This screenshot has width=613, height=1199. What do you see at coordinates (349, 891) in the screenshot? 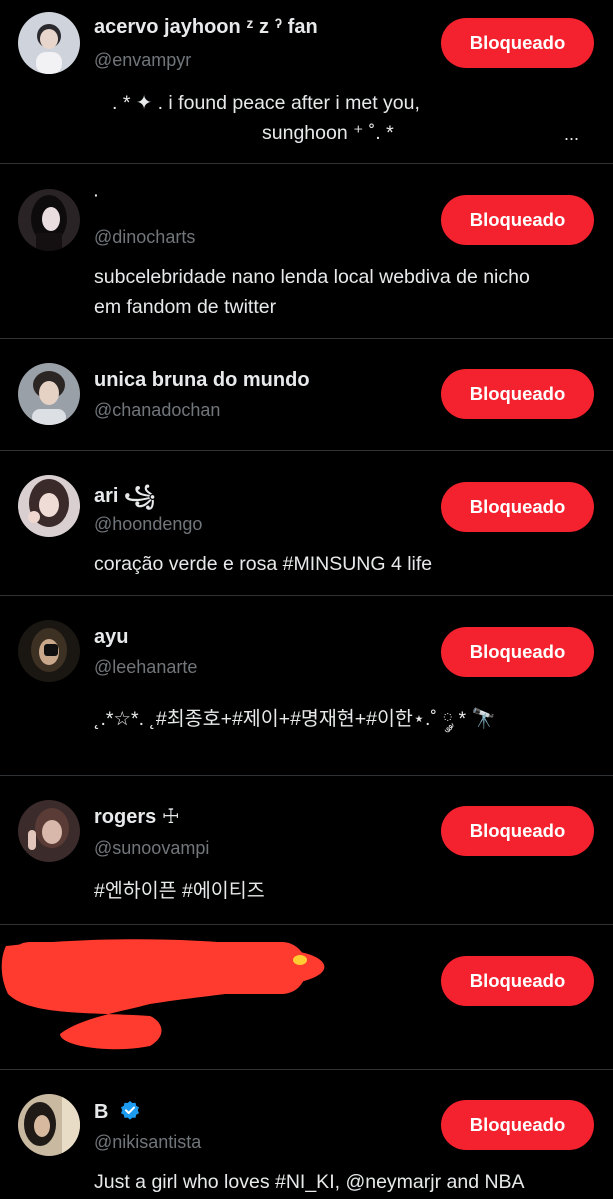
I see `bio: #엔하이픈 #에이티즈` at bounding box center [349, 891].